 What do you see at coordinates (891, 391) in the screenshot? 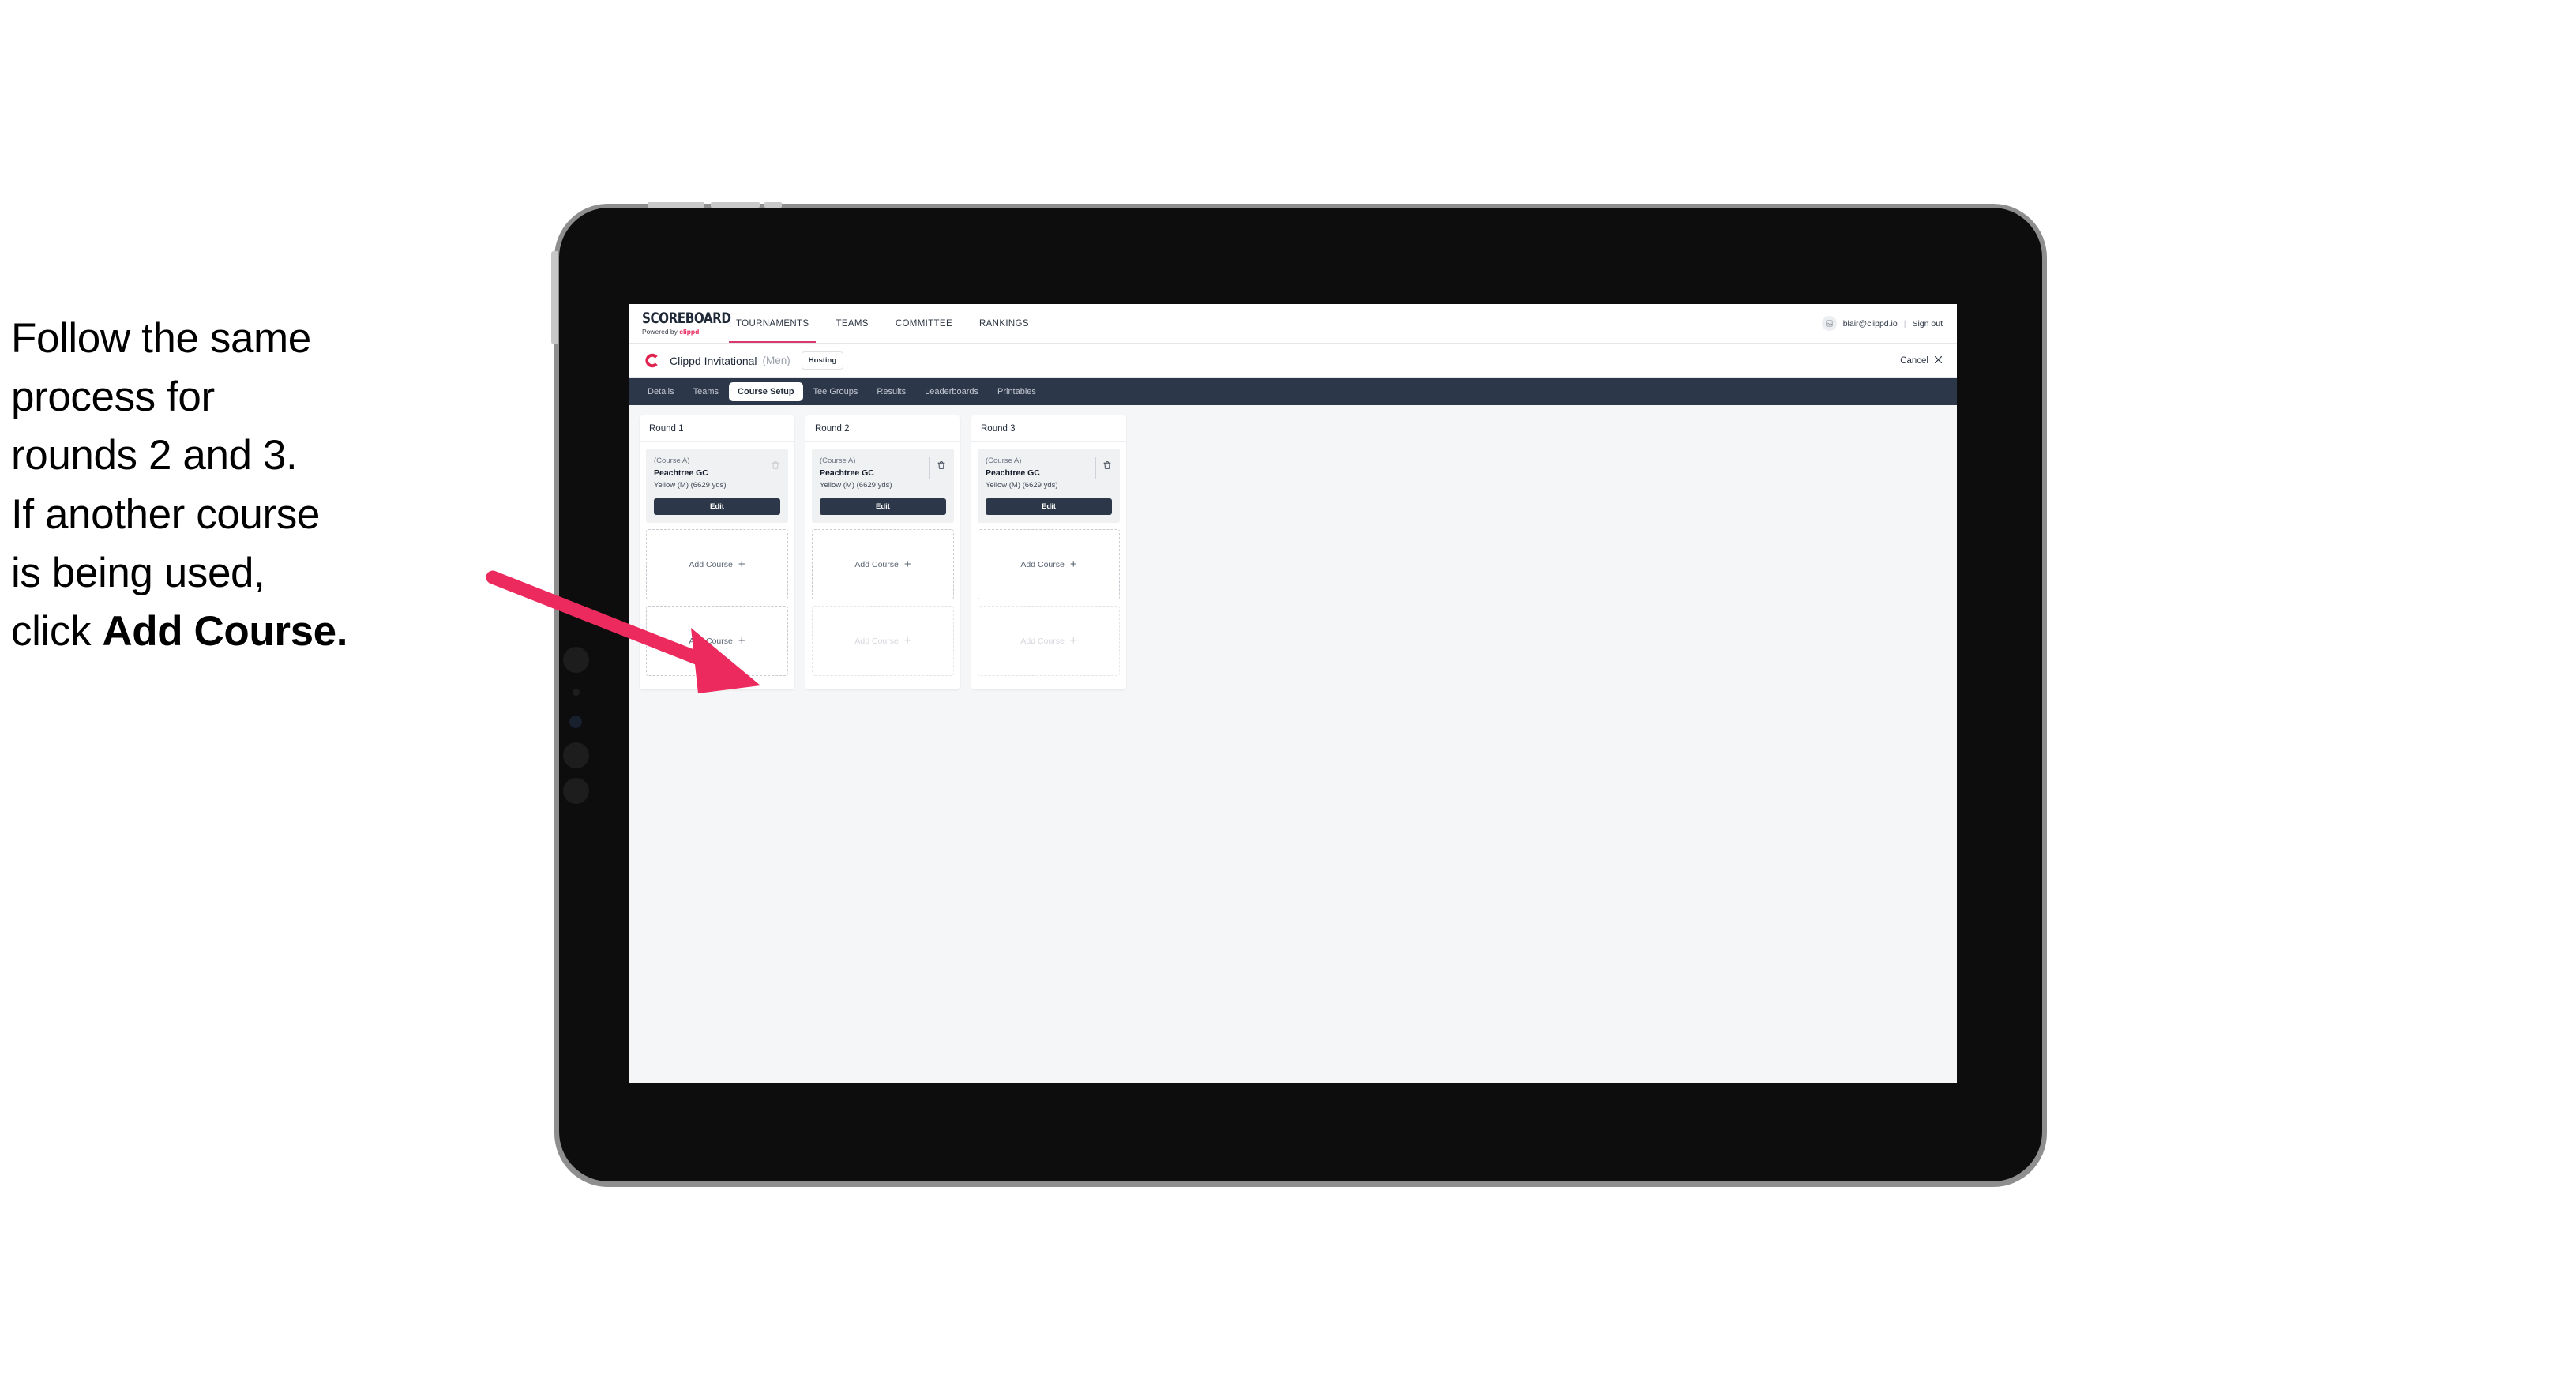
I see `tab-results: Results` at bounding box center [891, 391].